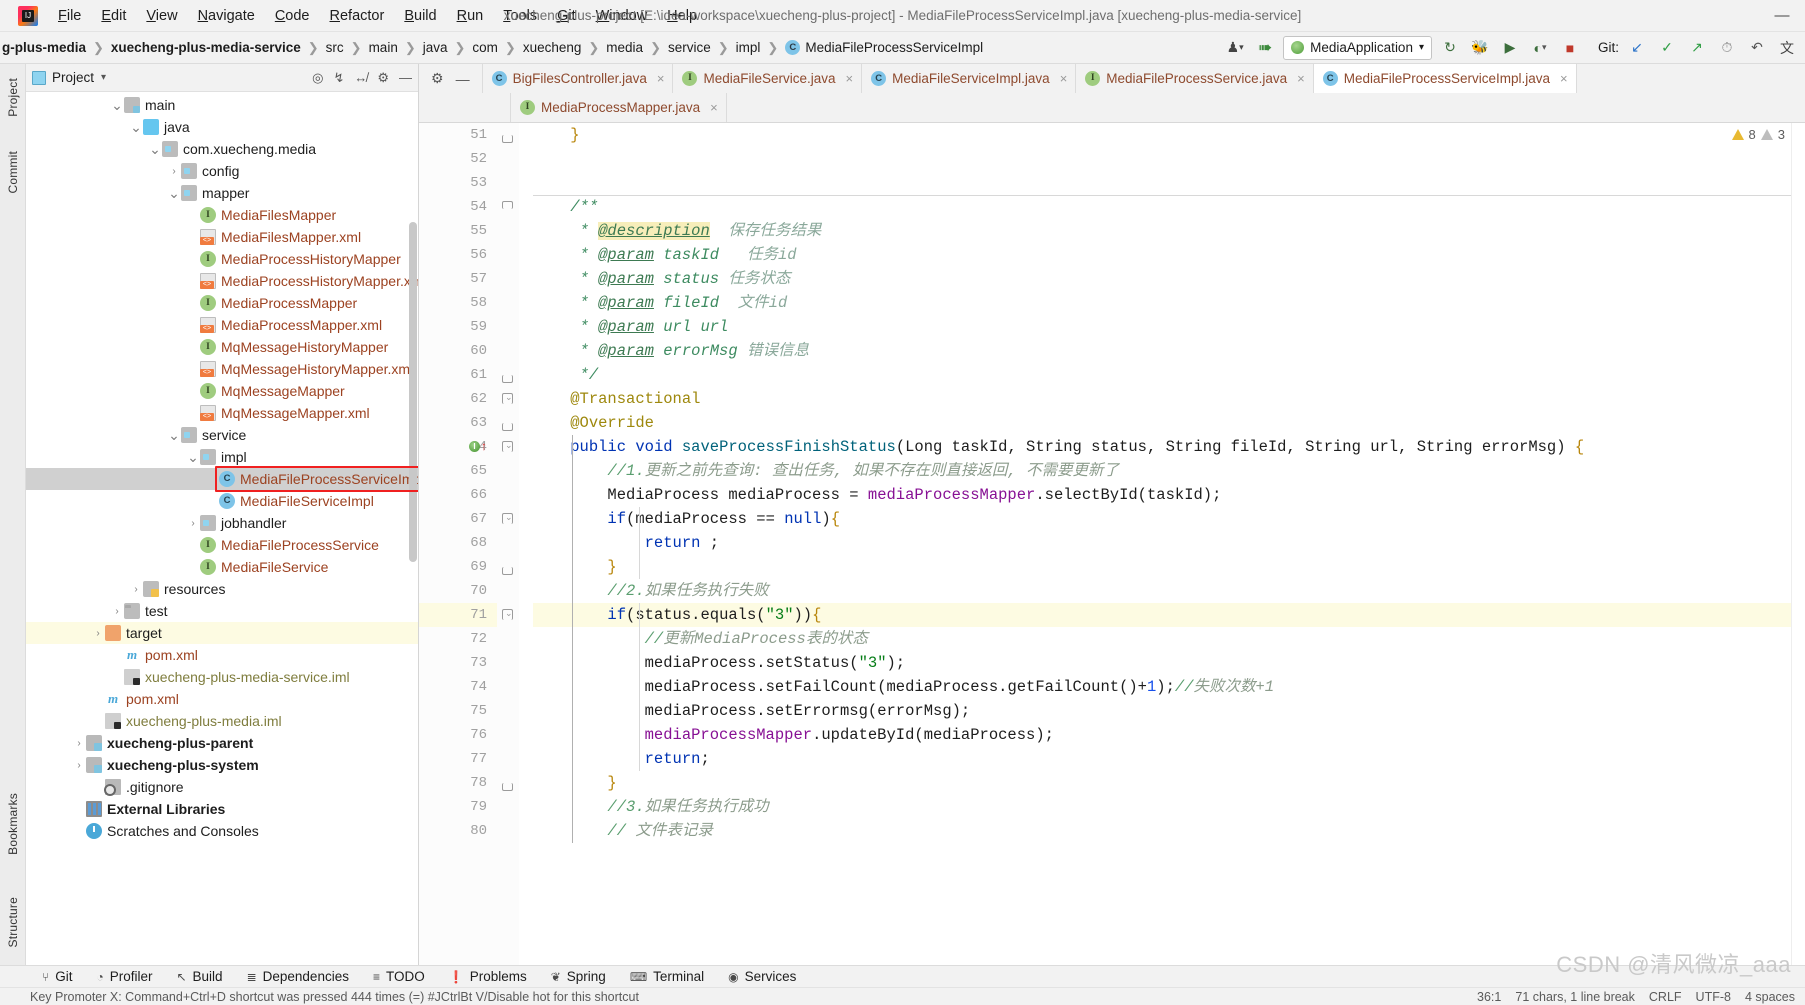  What do you see at coordinates (1357, 47) in the screenshot?
I see `run-configuration-selector: MediaApplication ▾` at bounding box center [1357, 47].